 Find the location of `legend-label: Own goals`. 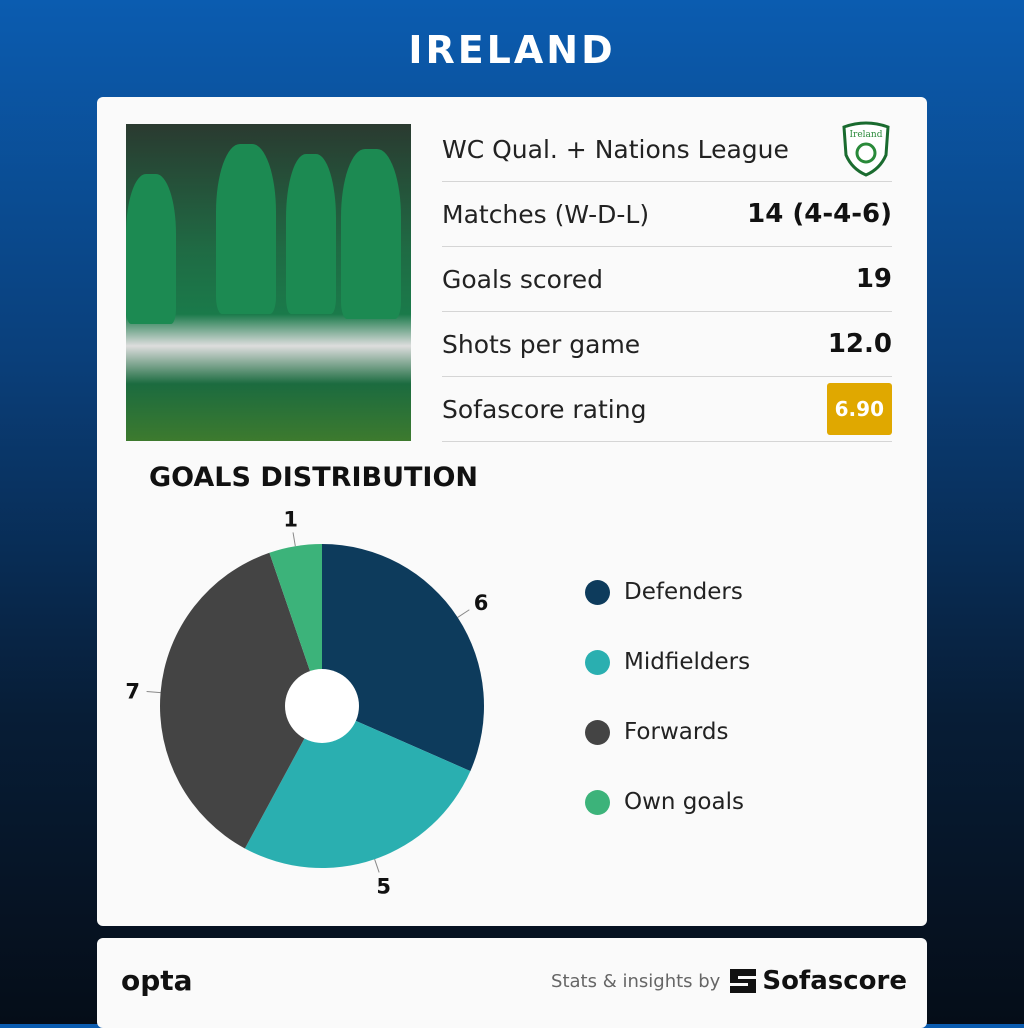

legend-label: Own goals is located at coordinates (684, 802).